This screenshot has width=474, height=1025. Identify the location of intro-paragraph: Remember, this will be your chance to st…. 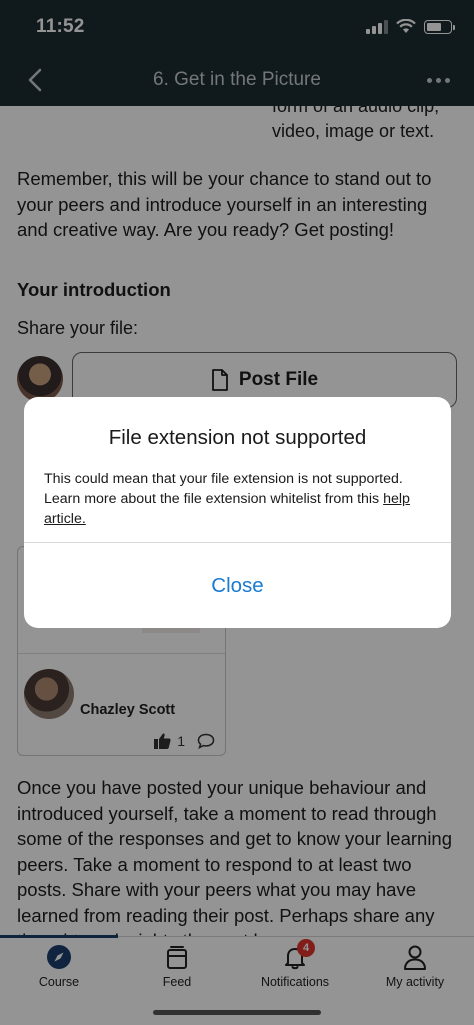
(224, 204).